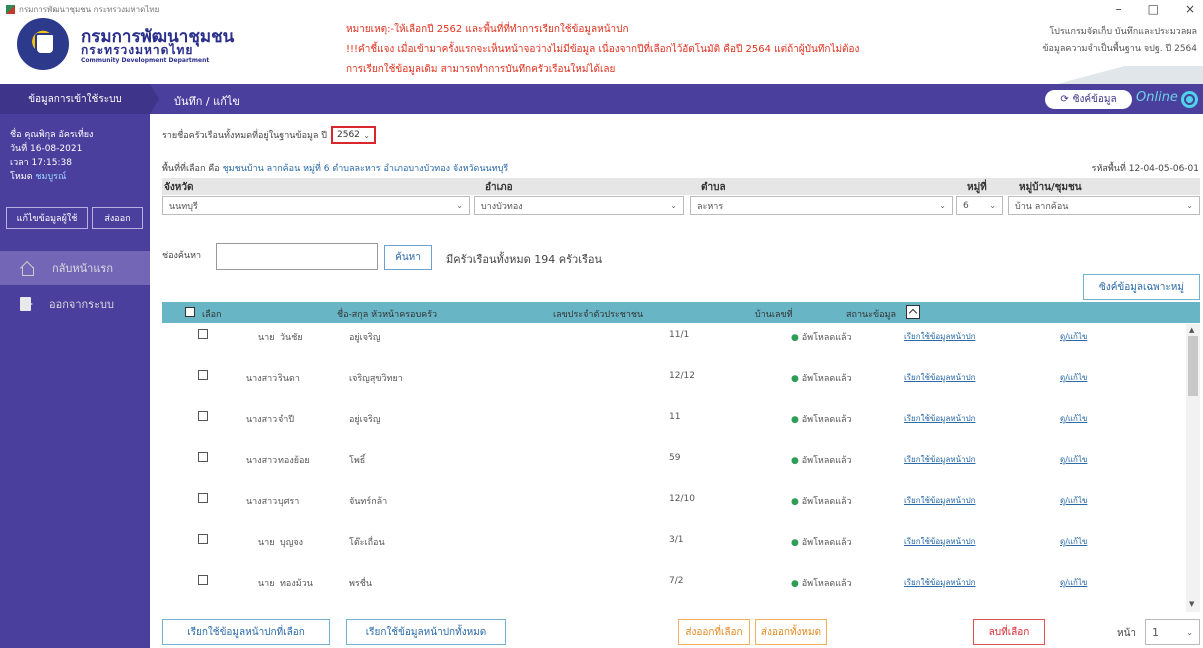  Describe the element at coordinates (791, 632) in the screenshot. I see `export-all-button: ส่งออกทั้งหมด` at that location.